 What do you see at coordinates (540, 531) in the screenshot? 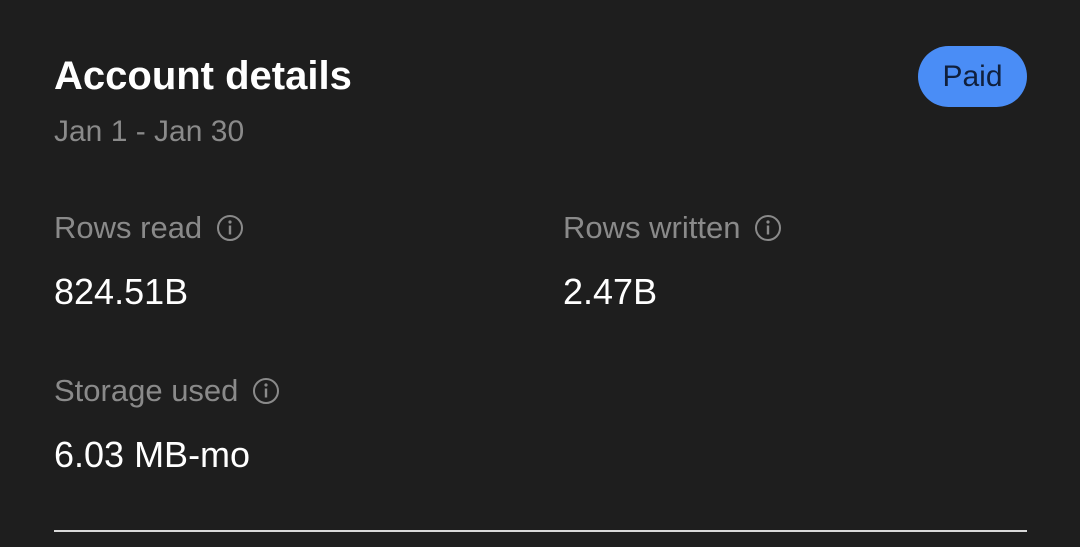
I see `divider` at bounding box center [540, 531].